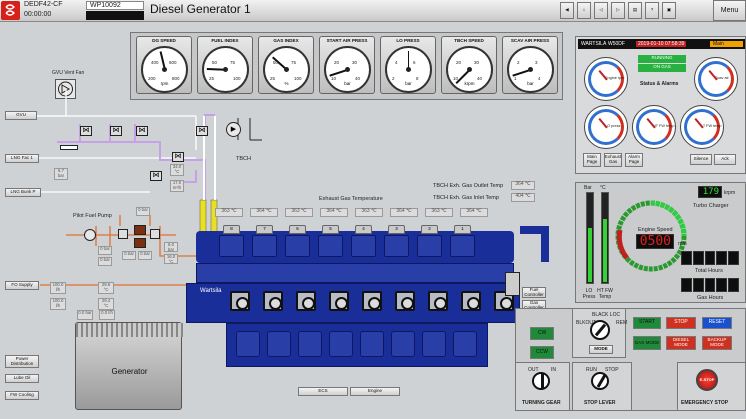 The height and width of the screenshot is (419, 746). What do you see at coordinates (710, 258) in the screenshot?
I see `total-hours-display` at bounding box center [710, 258].